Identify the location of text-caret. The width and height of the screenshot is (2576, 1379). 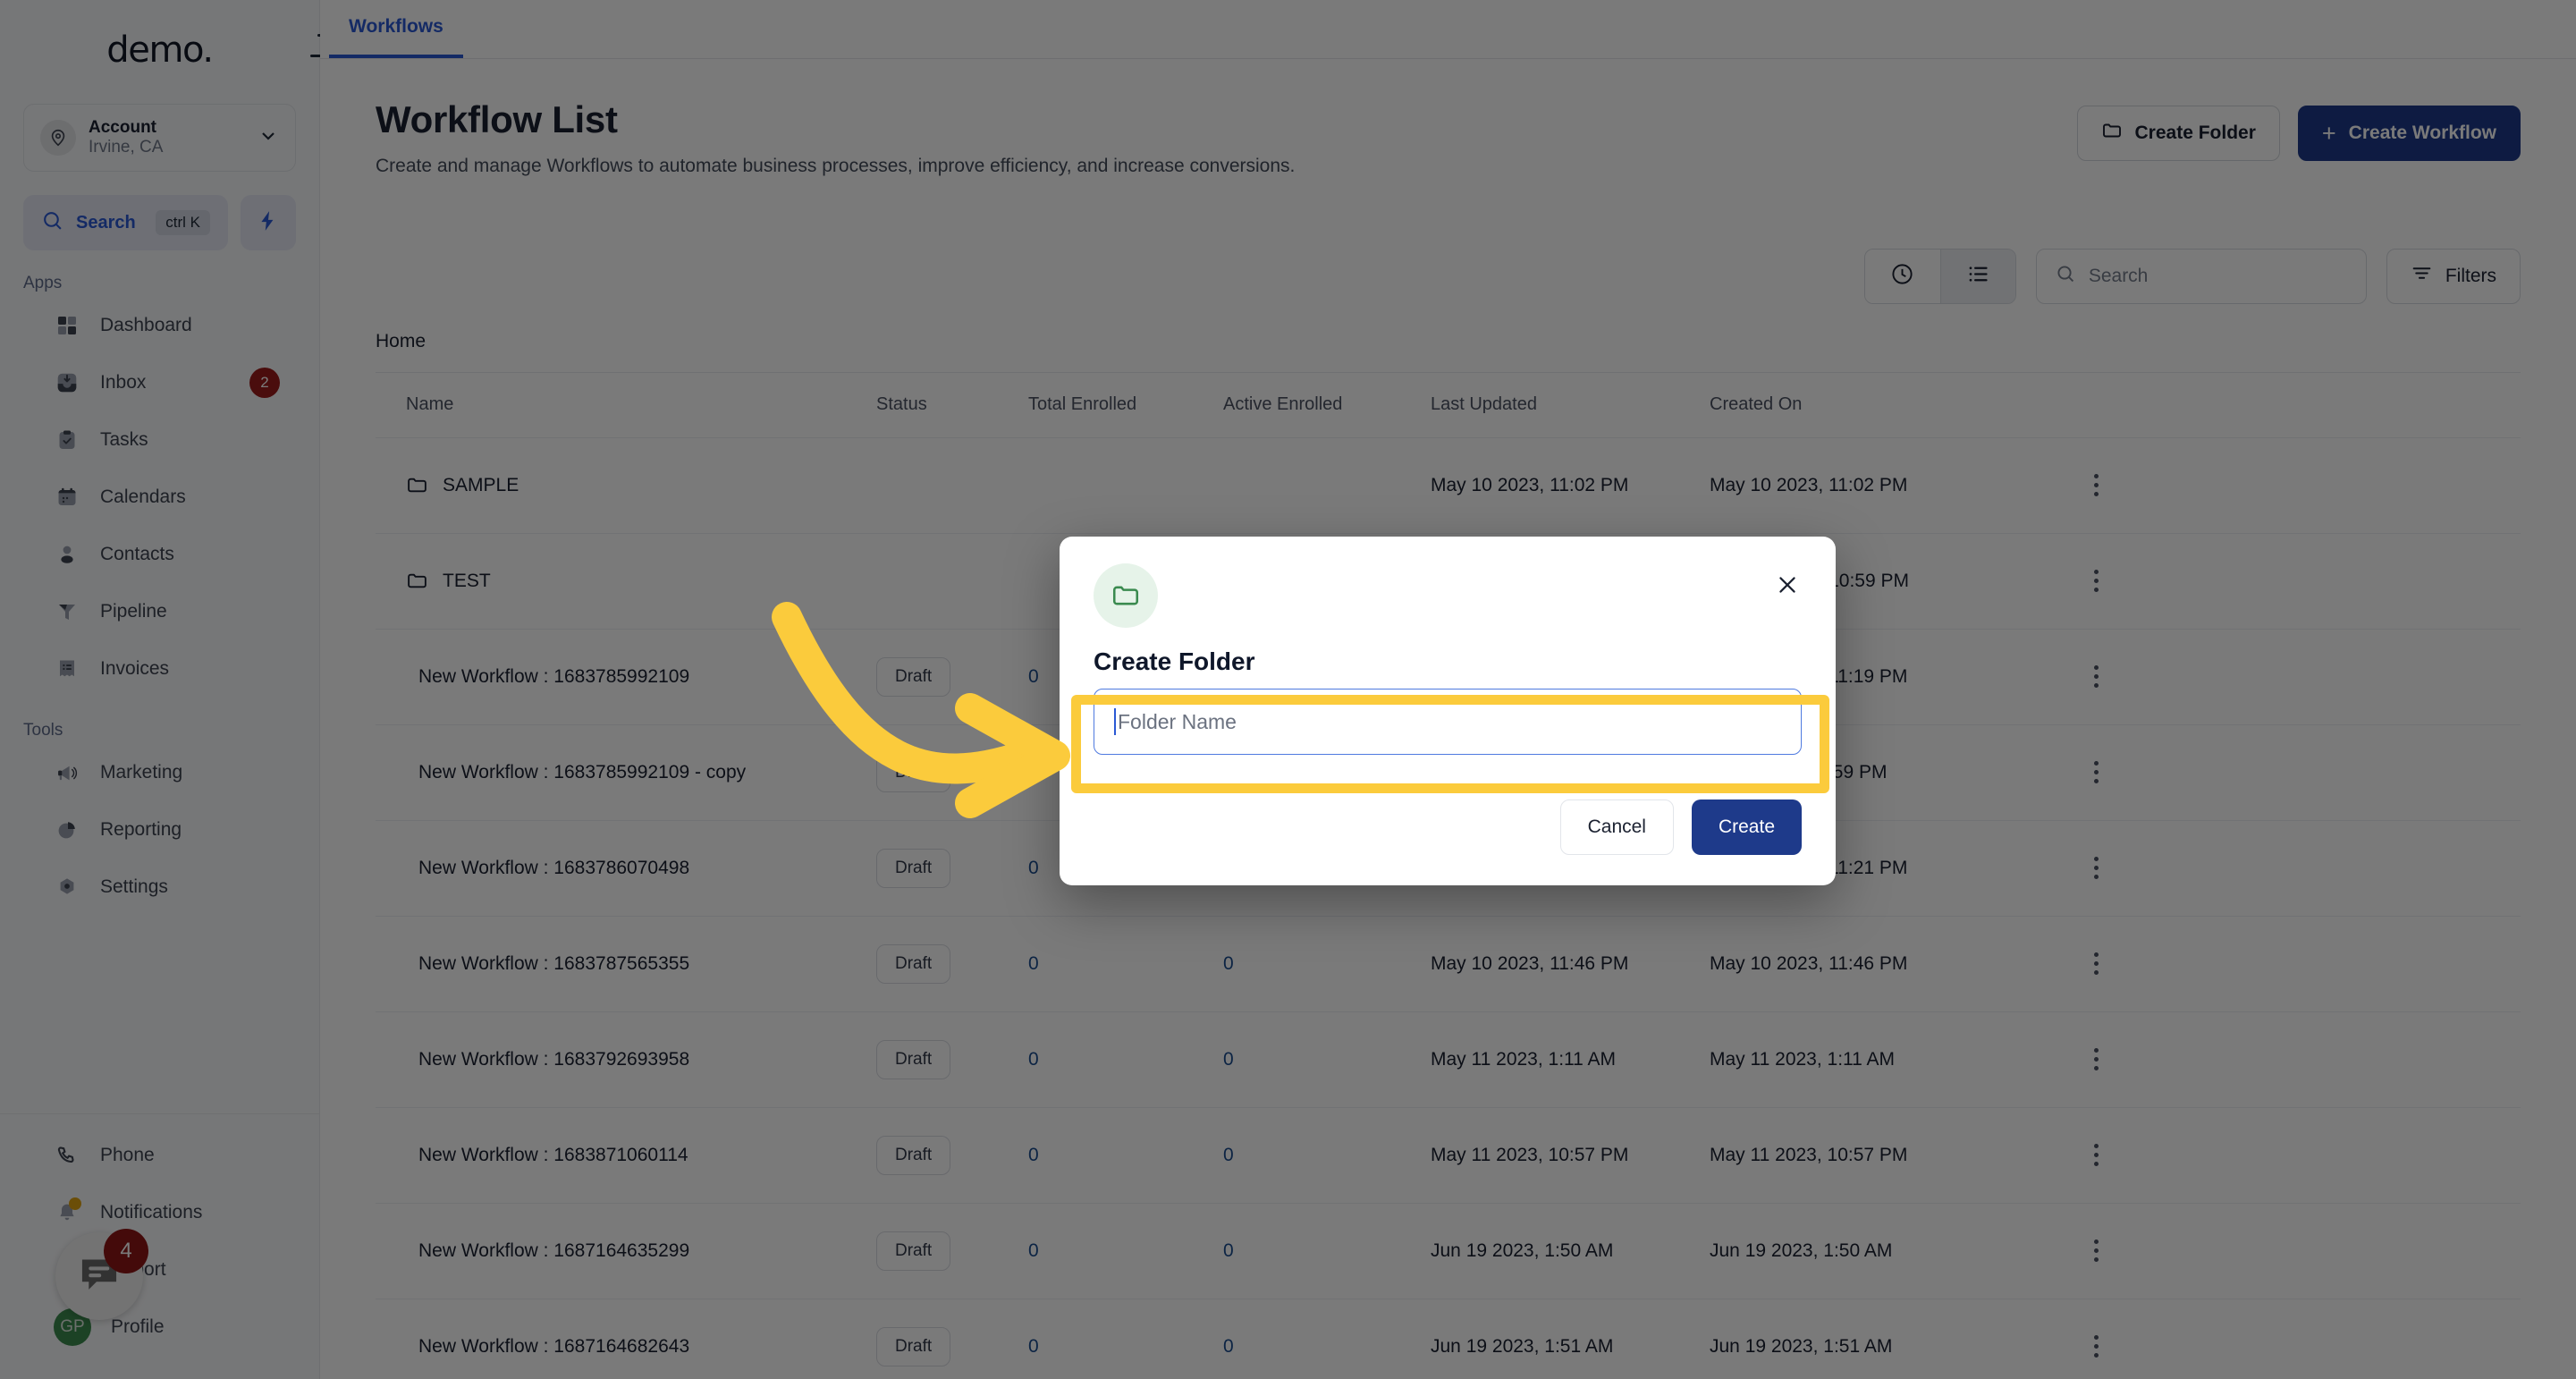
(1115, 721).